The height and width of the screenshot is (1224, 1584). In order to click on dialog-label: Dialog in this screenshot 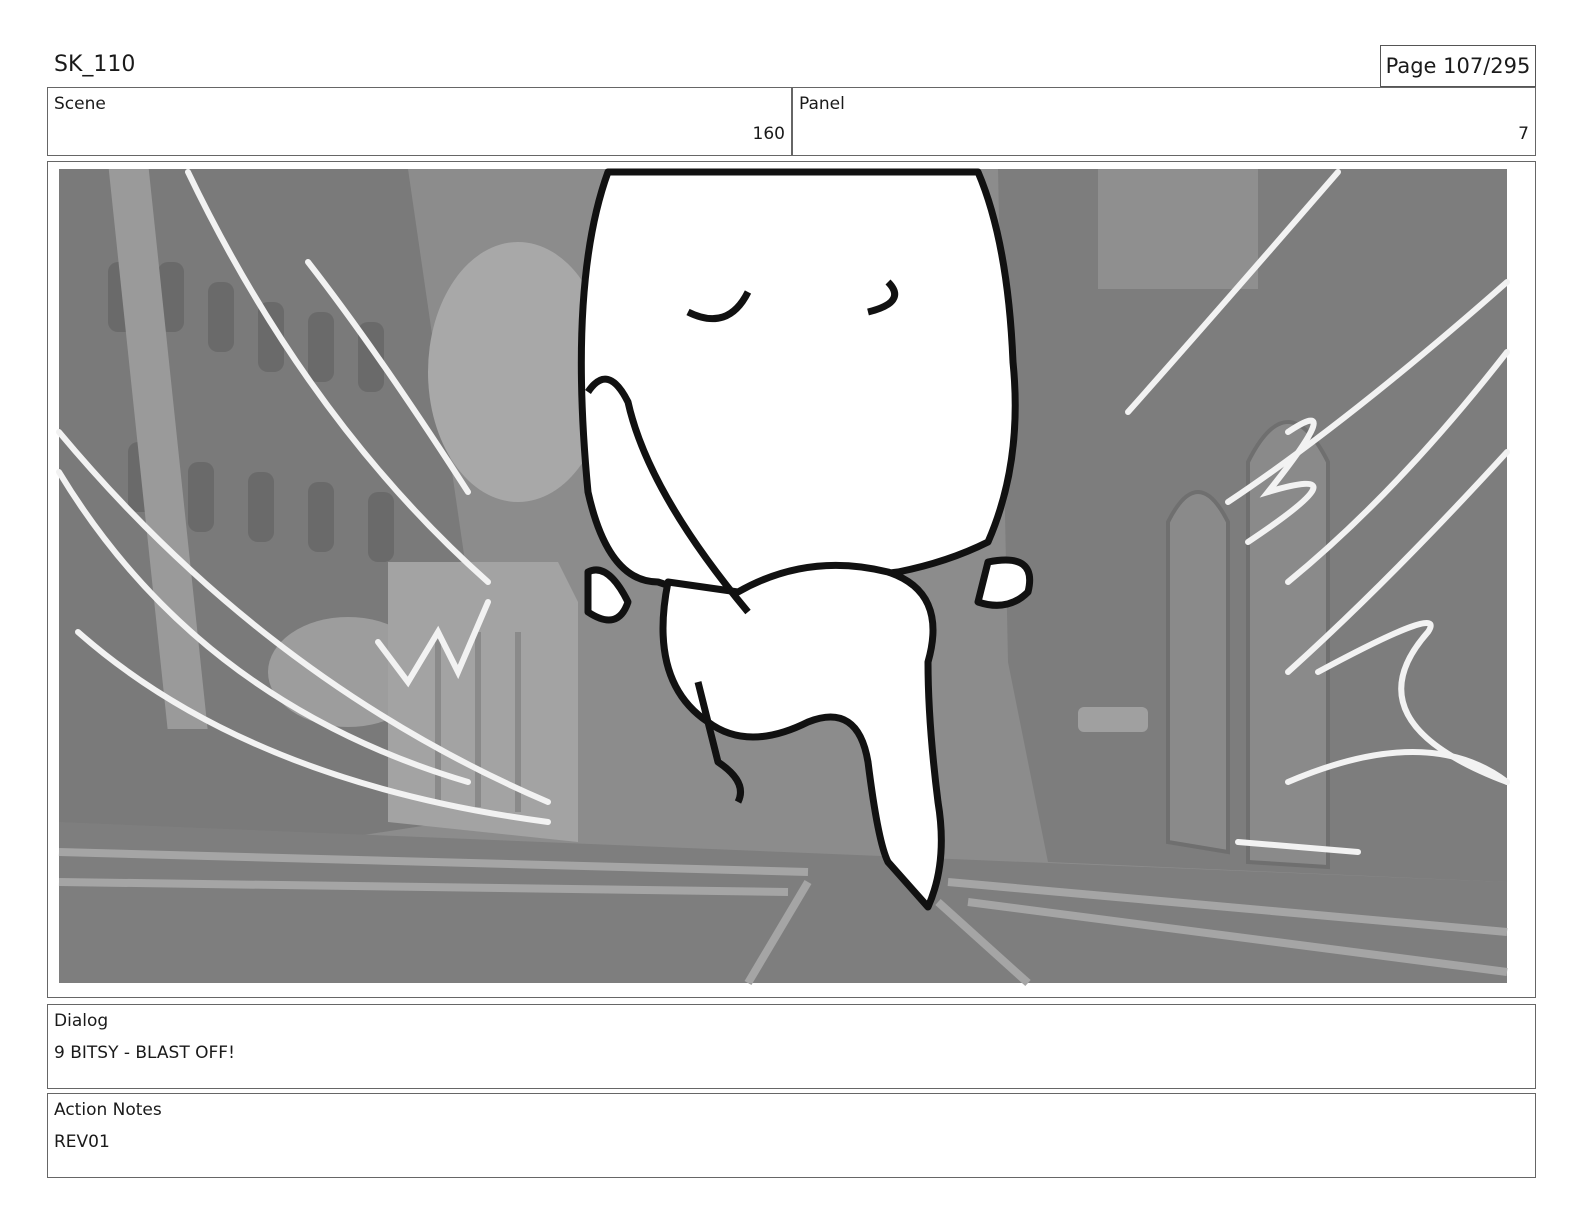, I will do `click(81, 1021)`.